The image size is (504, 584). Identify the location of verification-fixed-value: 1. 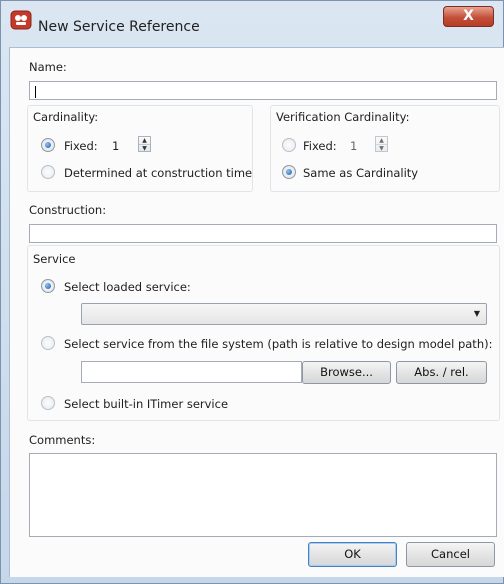
(353, 146).